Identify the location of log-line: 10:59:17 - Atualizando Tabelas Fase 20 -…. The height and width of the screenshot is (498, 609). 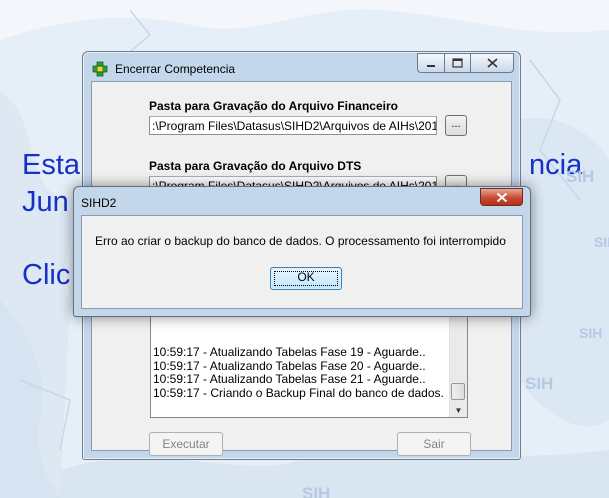
(289, 365).